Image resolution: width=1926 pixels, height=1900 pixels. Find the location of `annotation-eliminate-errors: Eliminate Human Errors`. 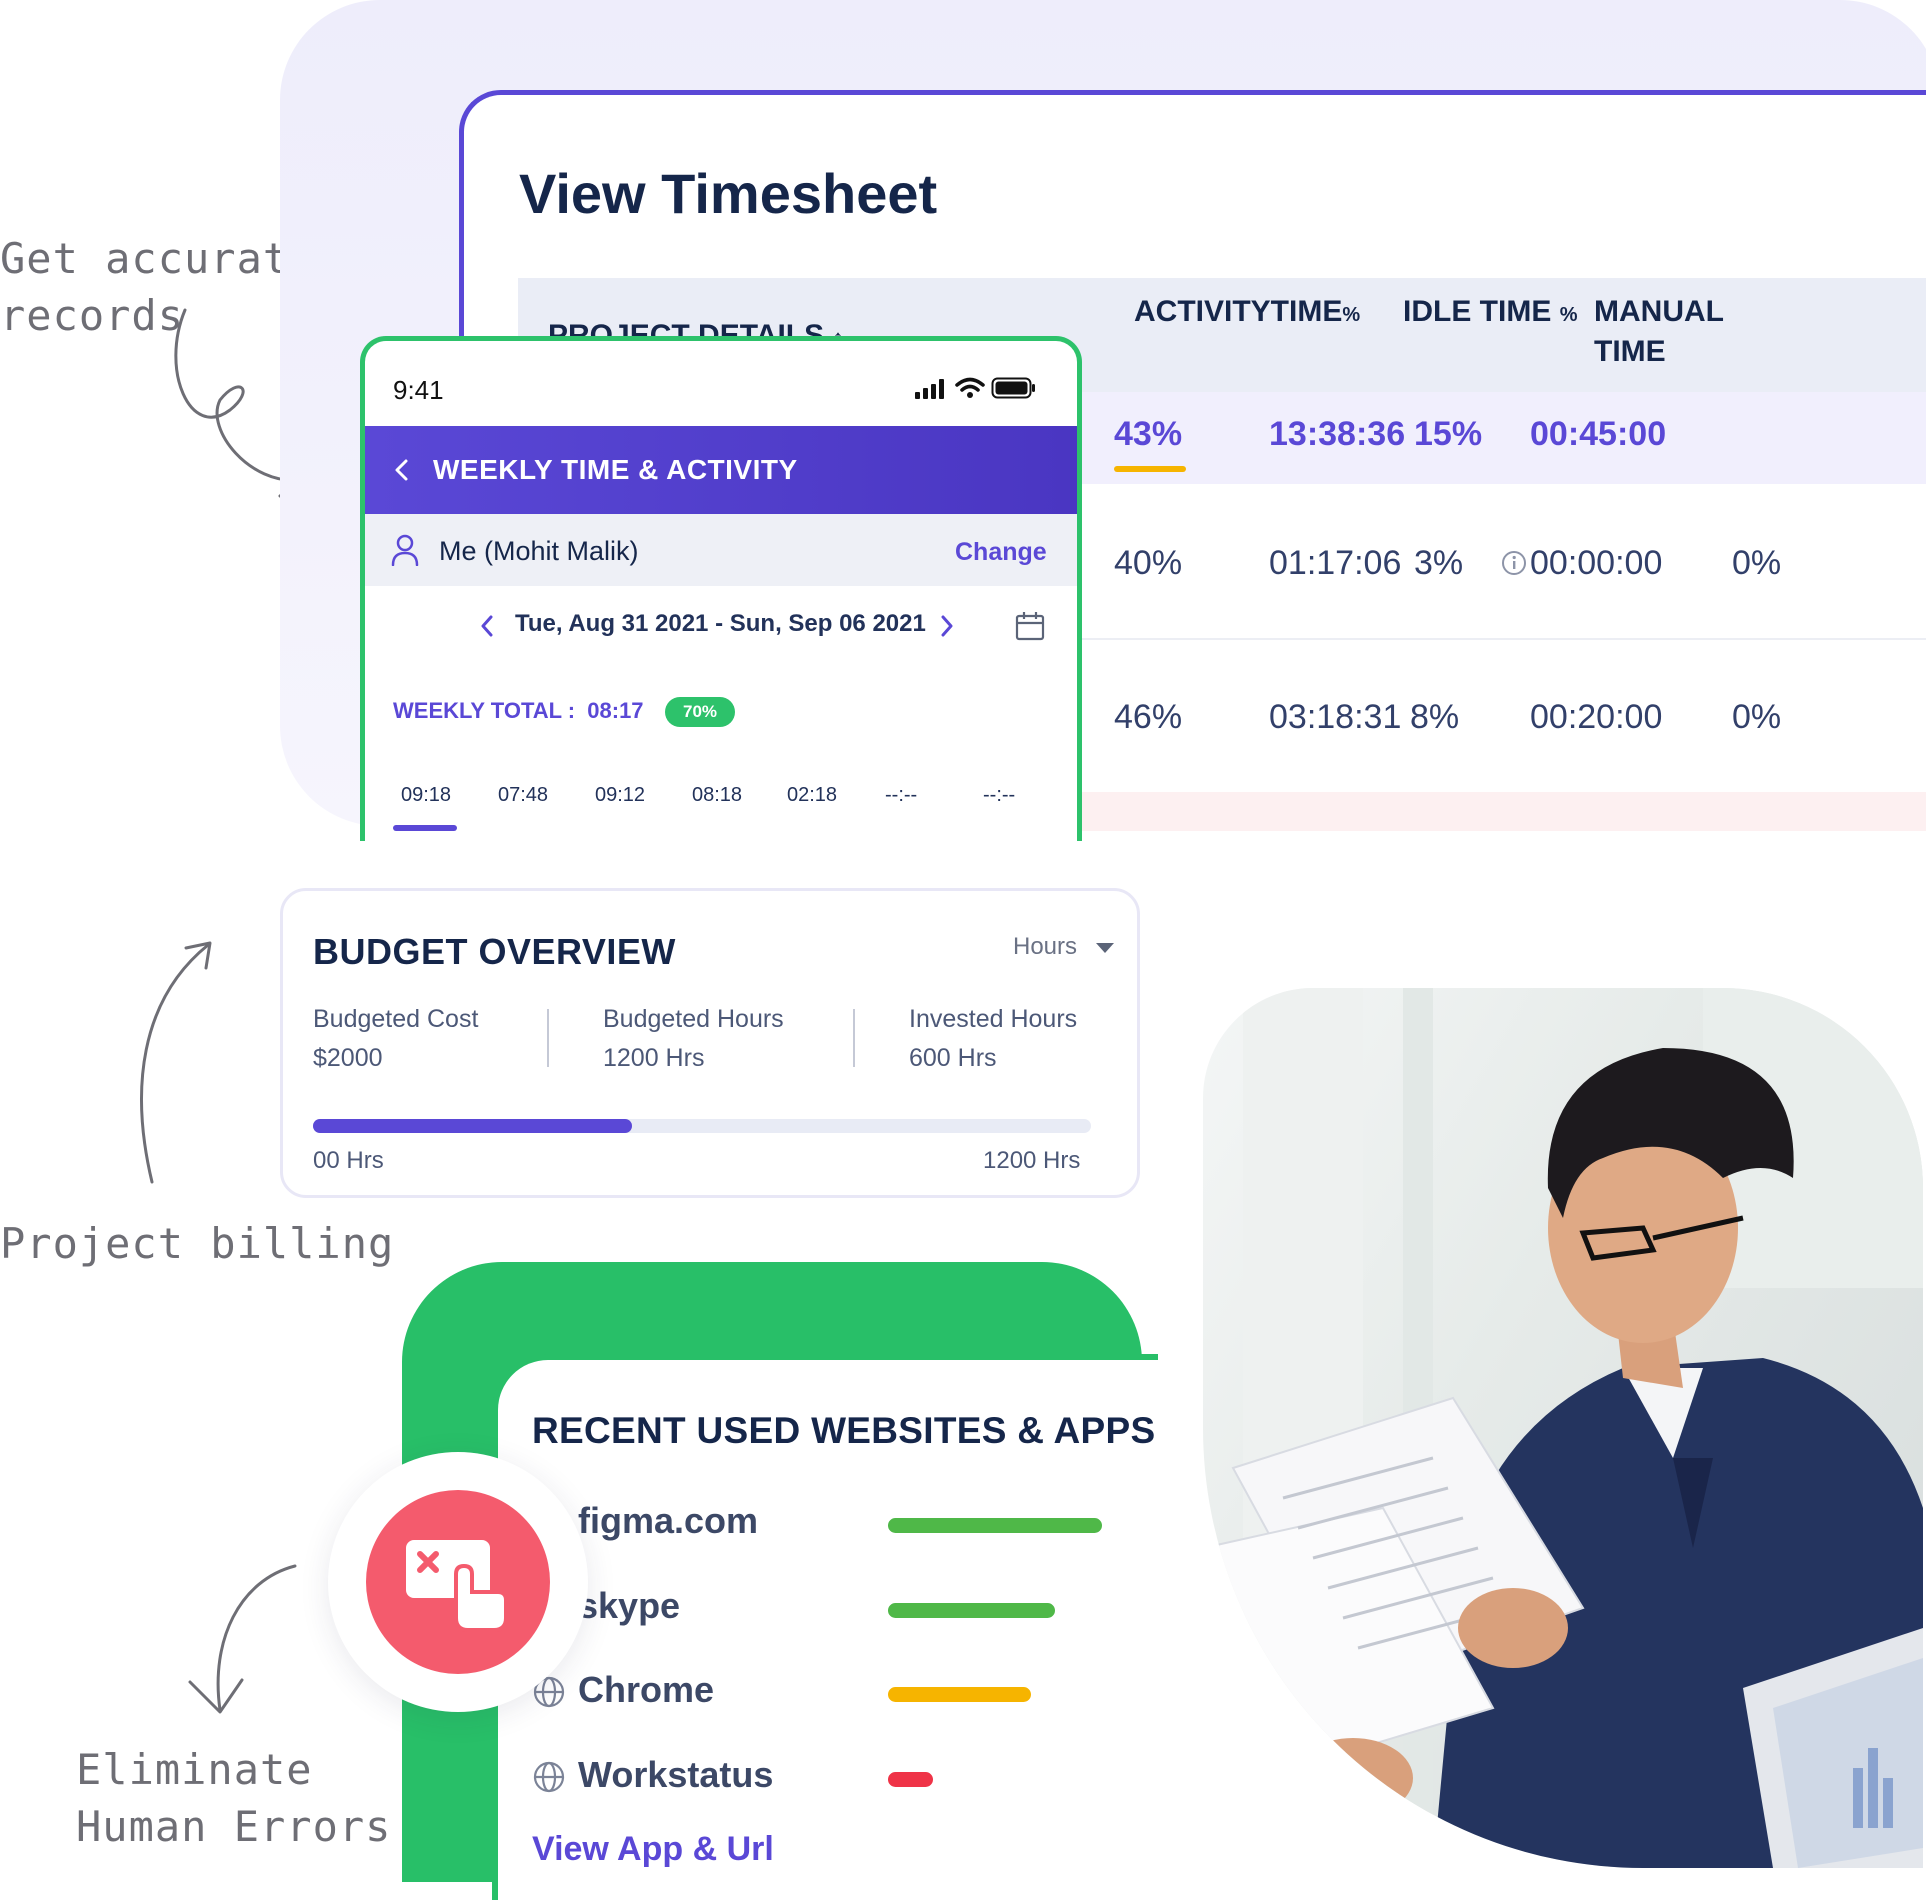

annotation-eliminate-errors: Eliminate Human Errors is located at coordinates (234, 1798).